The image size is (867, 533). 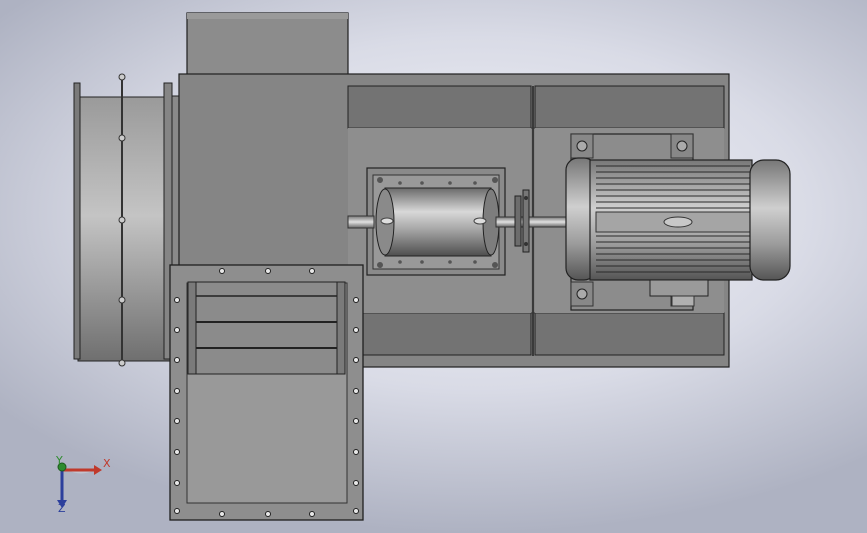 What do you see at coordinates (62, 508) in the screenshot?
I see `axis-z-label: Z` at bounding box center [62, 508].